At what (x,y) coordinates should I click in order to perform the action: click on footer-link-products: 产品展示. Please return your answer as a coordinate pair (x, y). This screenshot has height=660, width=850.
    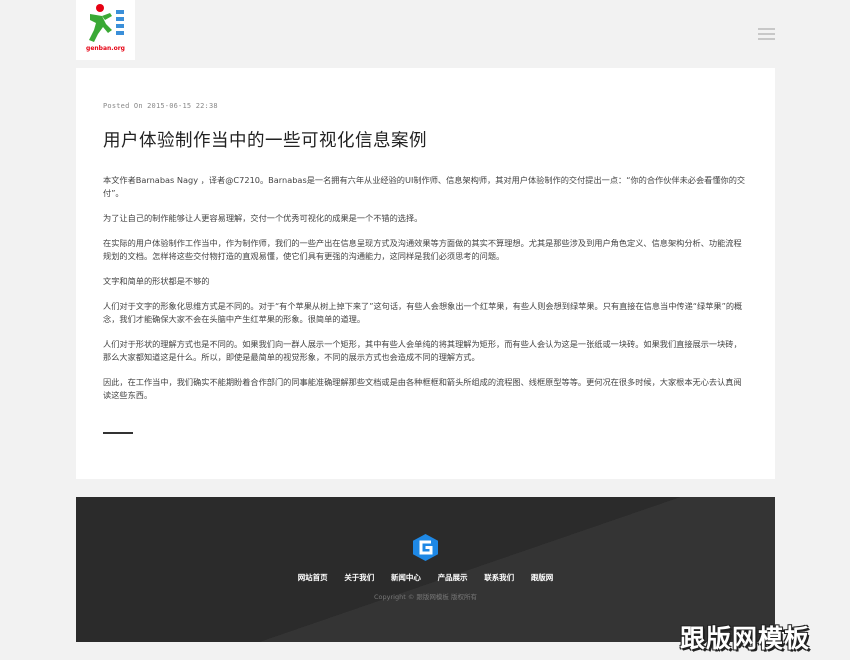
    Looking at the image, I should click on (453, 577).